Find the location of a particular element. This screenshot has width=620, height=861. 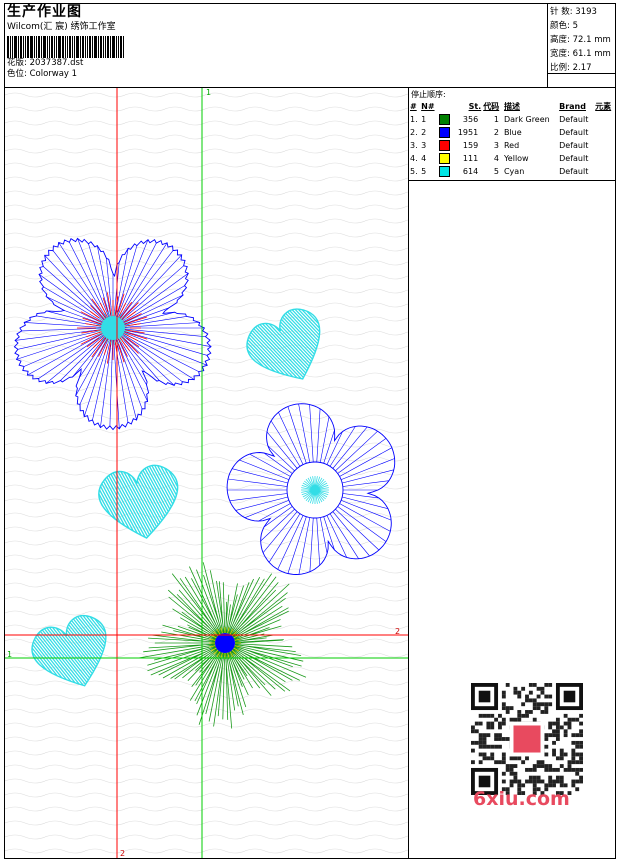

row-stitches: 159 is located at coordinates (470, 145).